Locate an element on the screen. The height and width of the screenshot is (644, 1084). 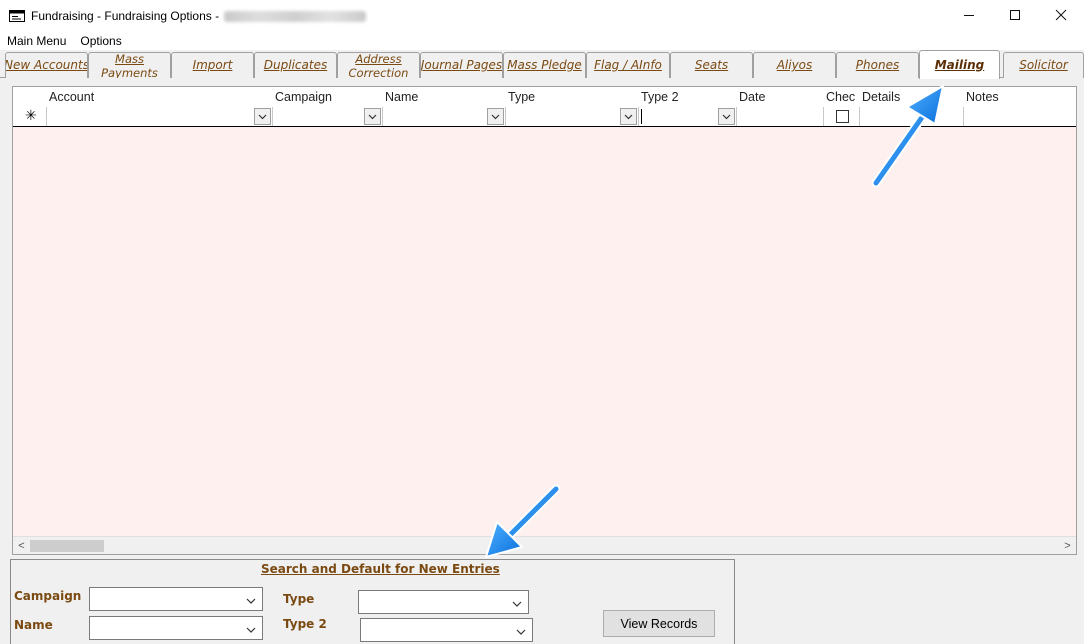
tab-mass-pledge: Mass Pledge is located at coordinates (544, 65).